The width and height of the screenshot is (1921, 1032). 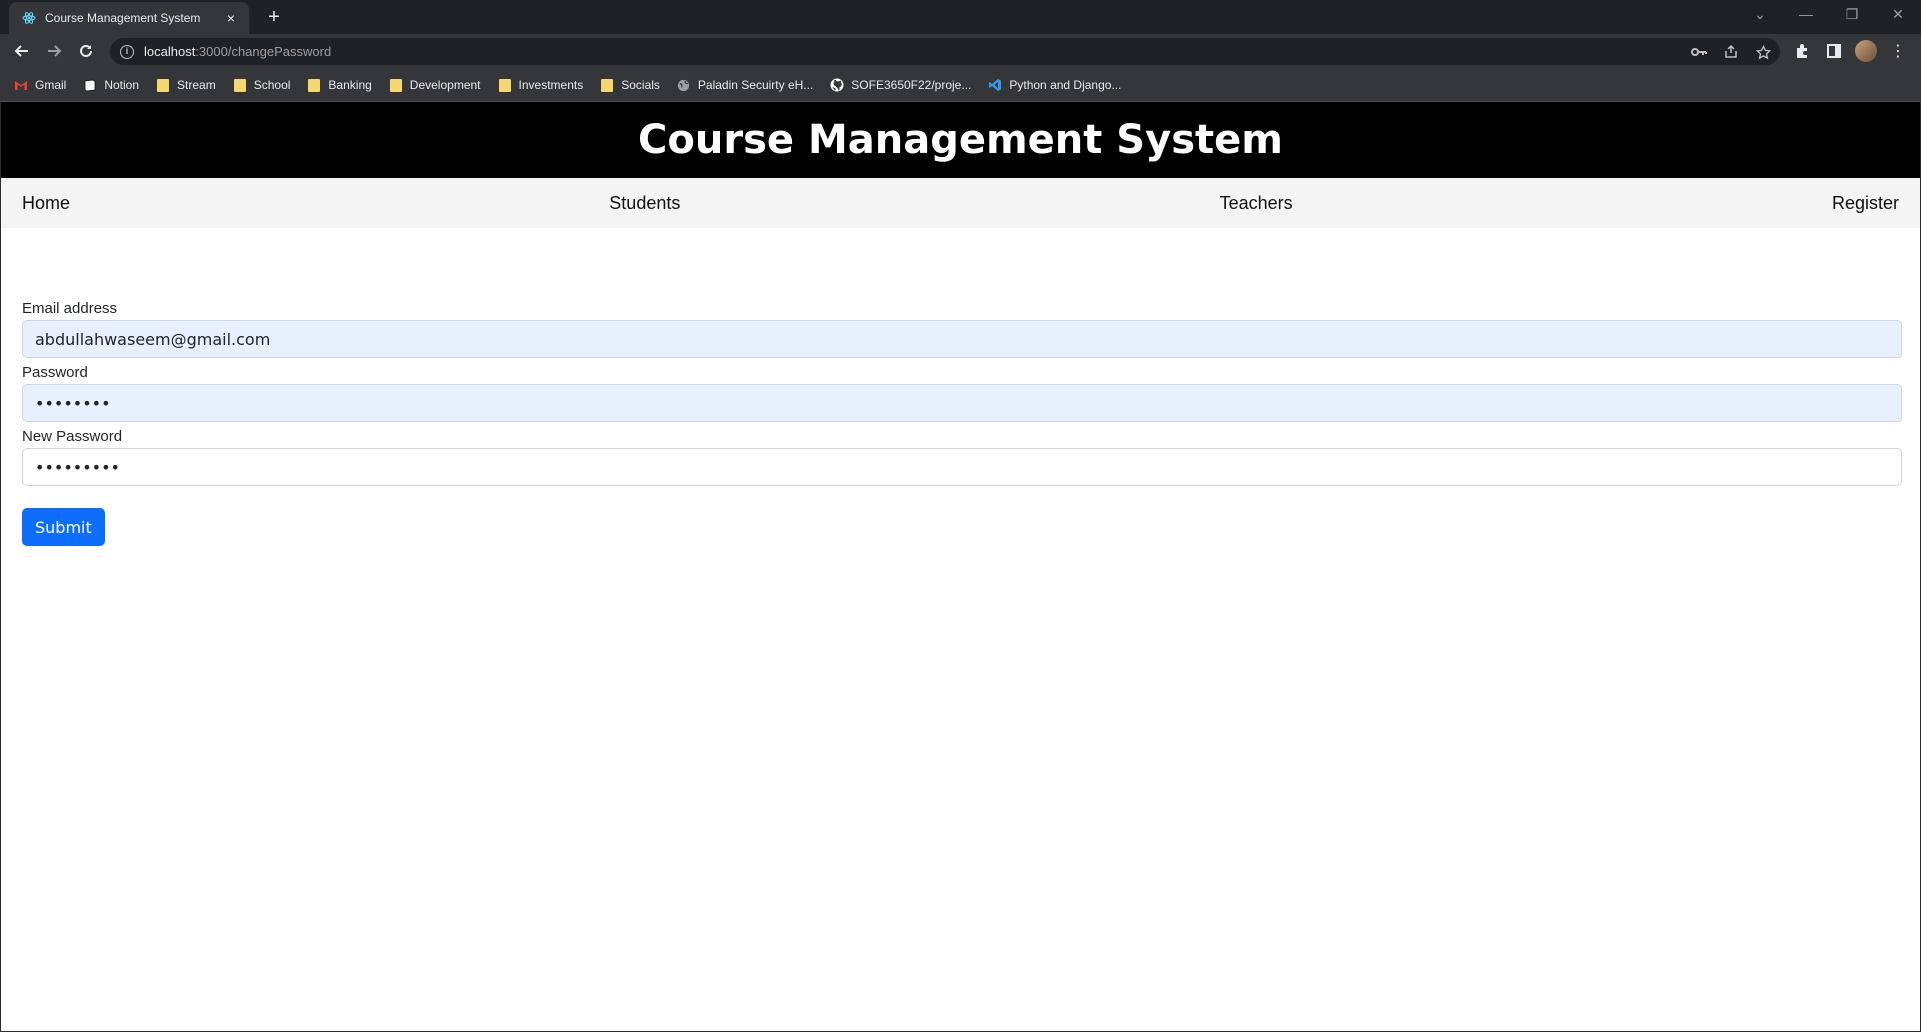 I want to click on browser-tab: Course Management System ×, so click(x=129, y=18).